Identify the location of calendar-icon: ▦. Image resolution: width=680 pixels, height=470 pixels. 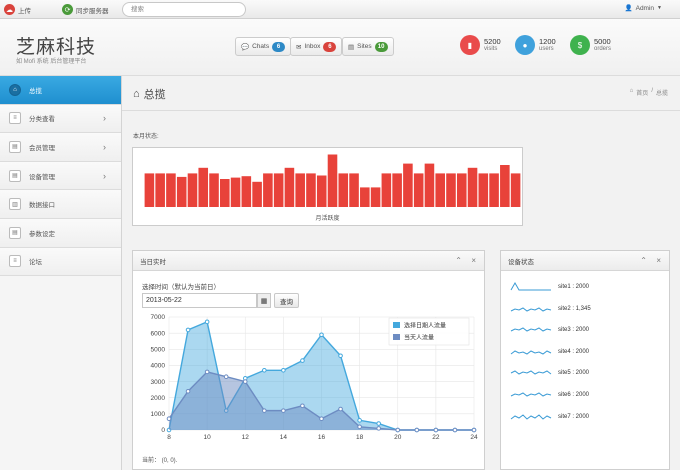
(264, 300).